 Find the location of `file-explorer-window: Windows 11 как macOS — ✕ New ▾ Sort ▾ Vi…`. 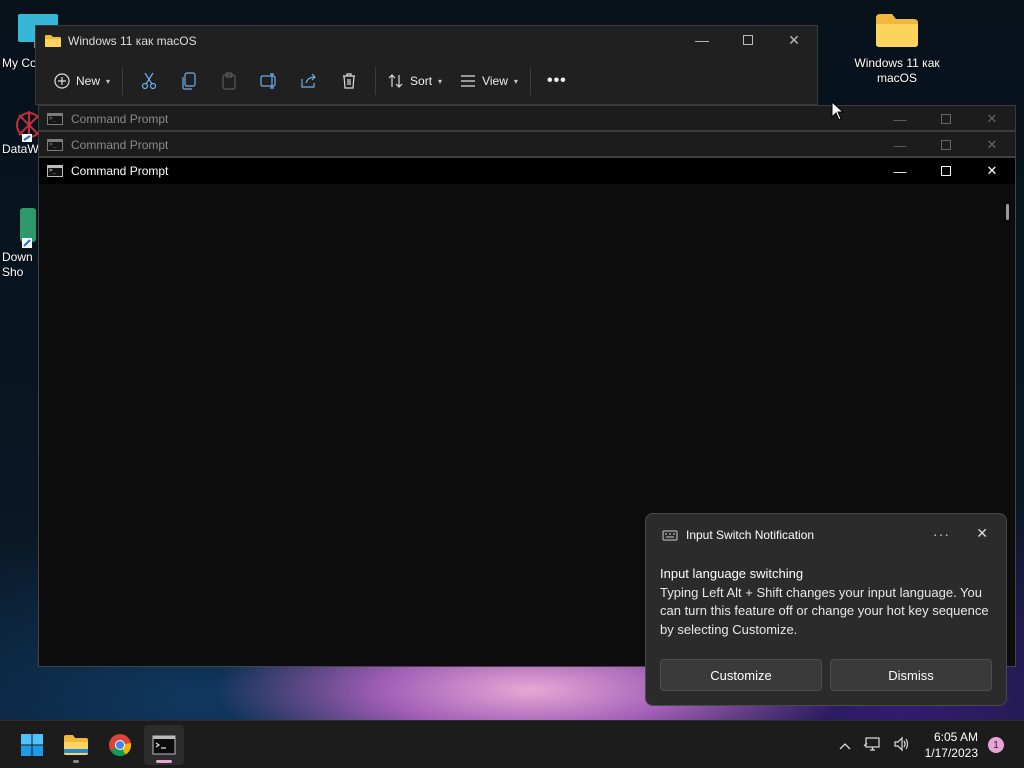

file-explorer-window: Windows 11 как macOS — ✕ New ▾ Sort ▾ Vi… is located at coordinates (426, 65).